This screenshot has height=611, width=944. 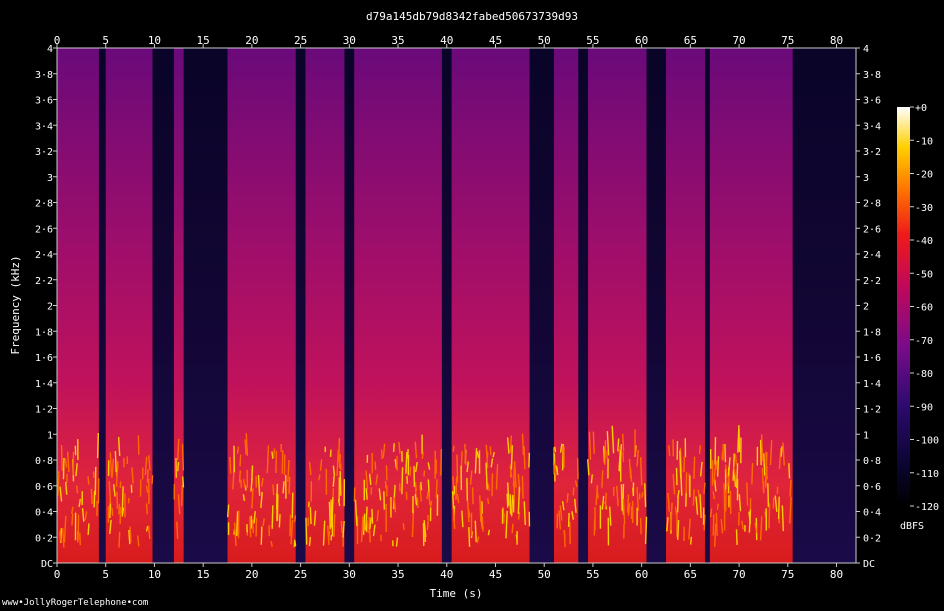 I want to click on y-tick-label-right-19: 3·8, so click(x=872, y=75).